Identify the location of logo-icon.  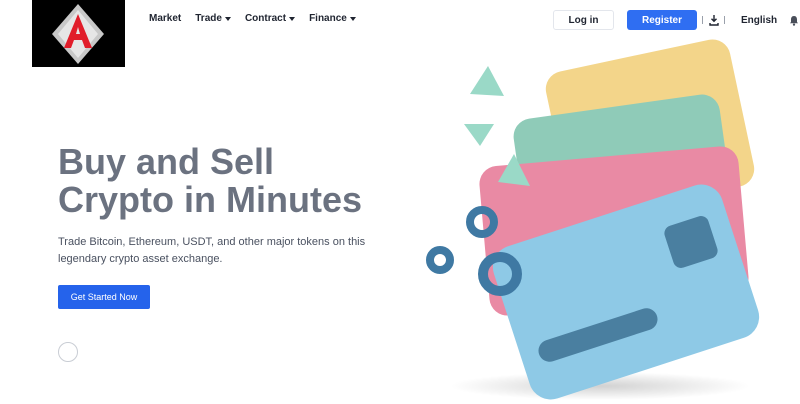
(78, 33).